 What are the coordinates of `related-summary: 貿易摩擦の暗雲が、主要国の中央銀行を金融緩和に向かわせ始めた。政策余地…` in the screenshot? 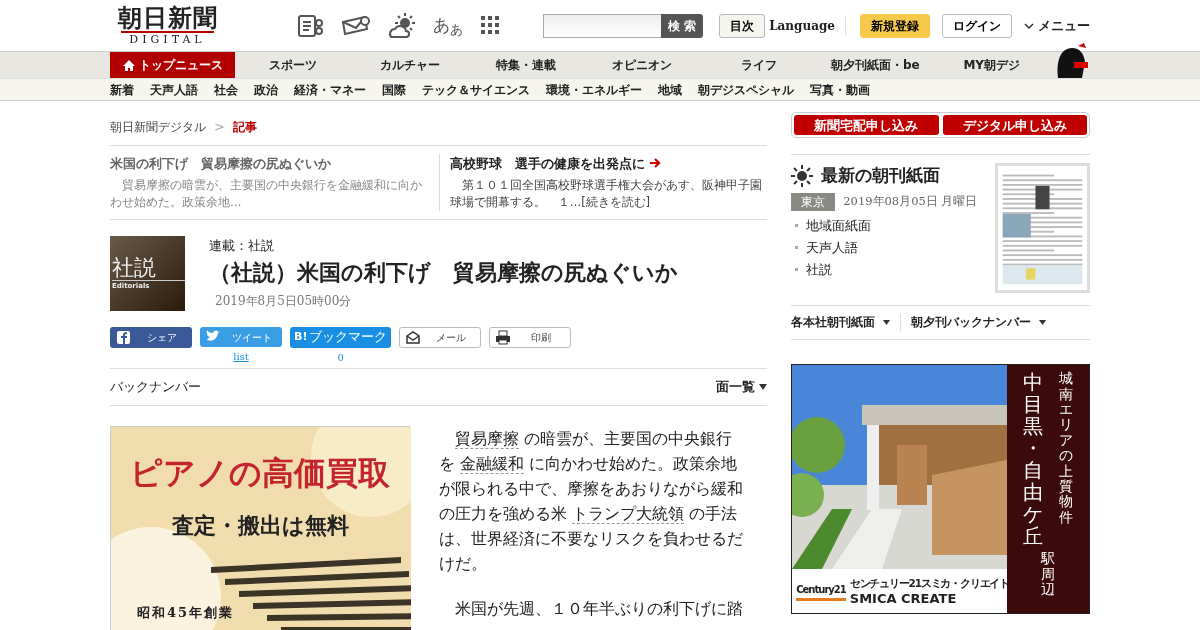 It's located at (266, 194).